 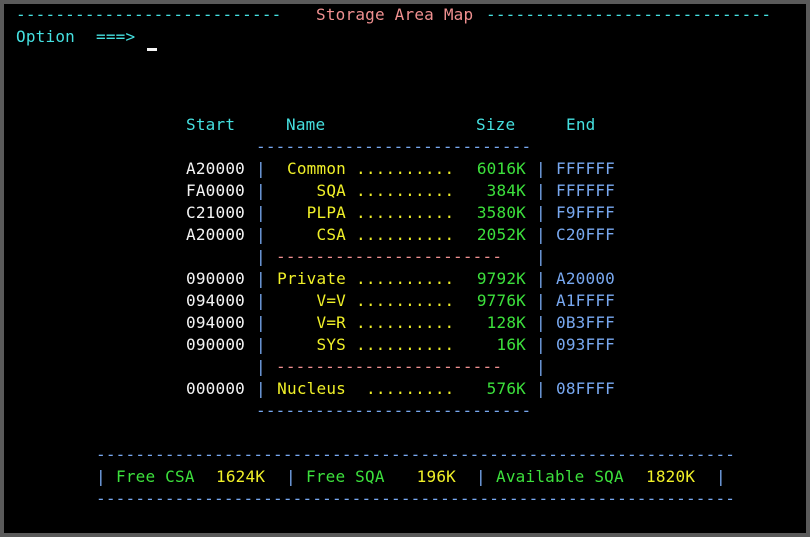 I want to click on column-header-size: Size, so click(x=496, y=124).